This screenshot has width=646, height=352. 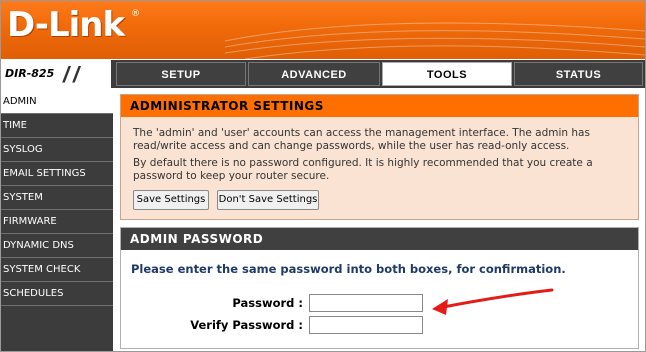 I want to click on panel-title: ADMINISTRATOR SETTINGS, so click(x=379, y=106).